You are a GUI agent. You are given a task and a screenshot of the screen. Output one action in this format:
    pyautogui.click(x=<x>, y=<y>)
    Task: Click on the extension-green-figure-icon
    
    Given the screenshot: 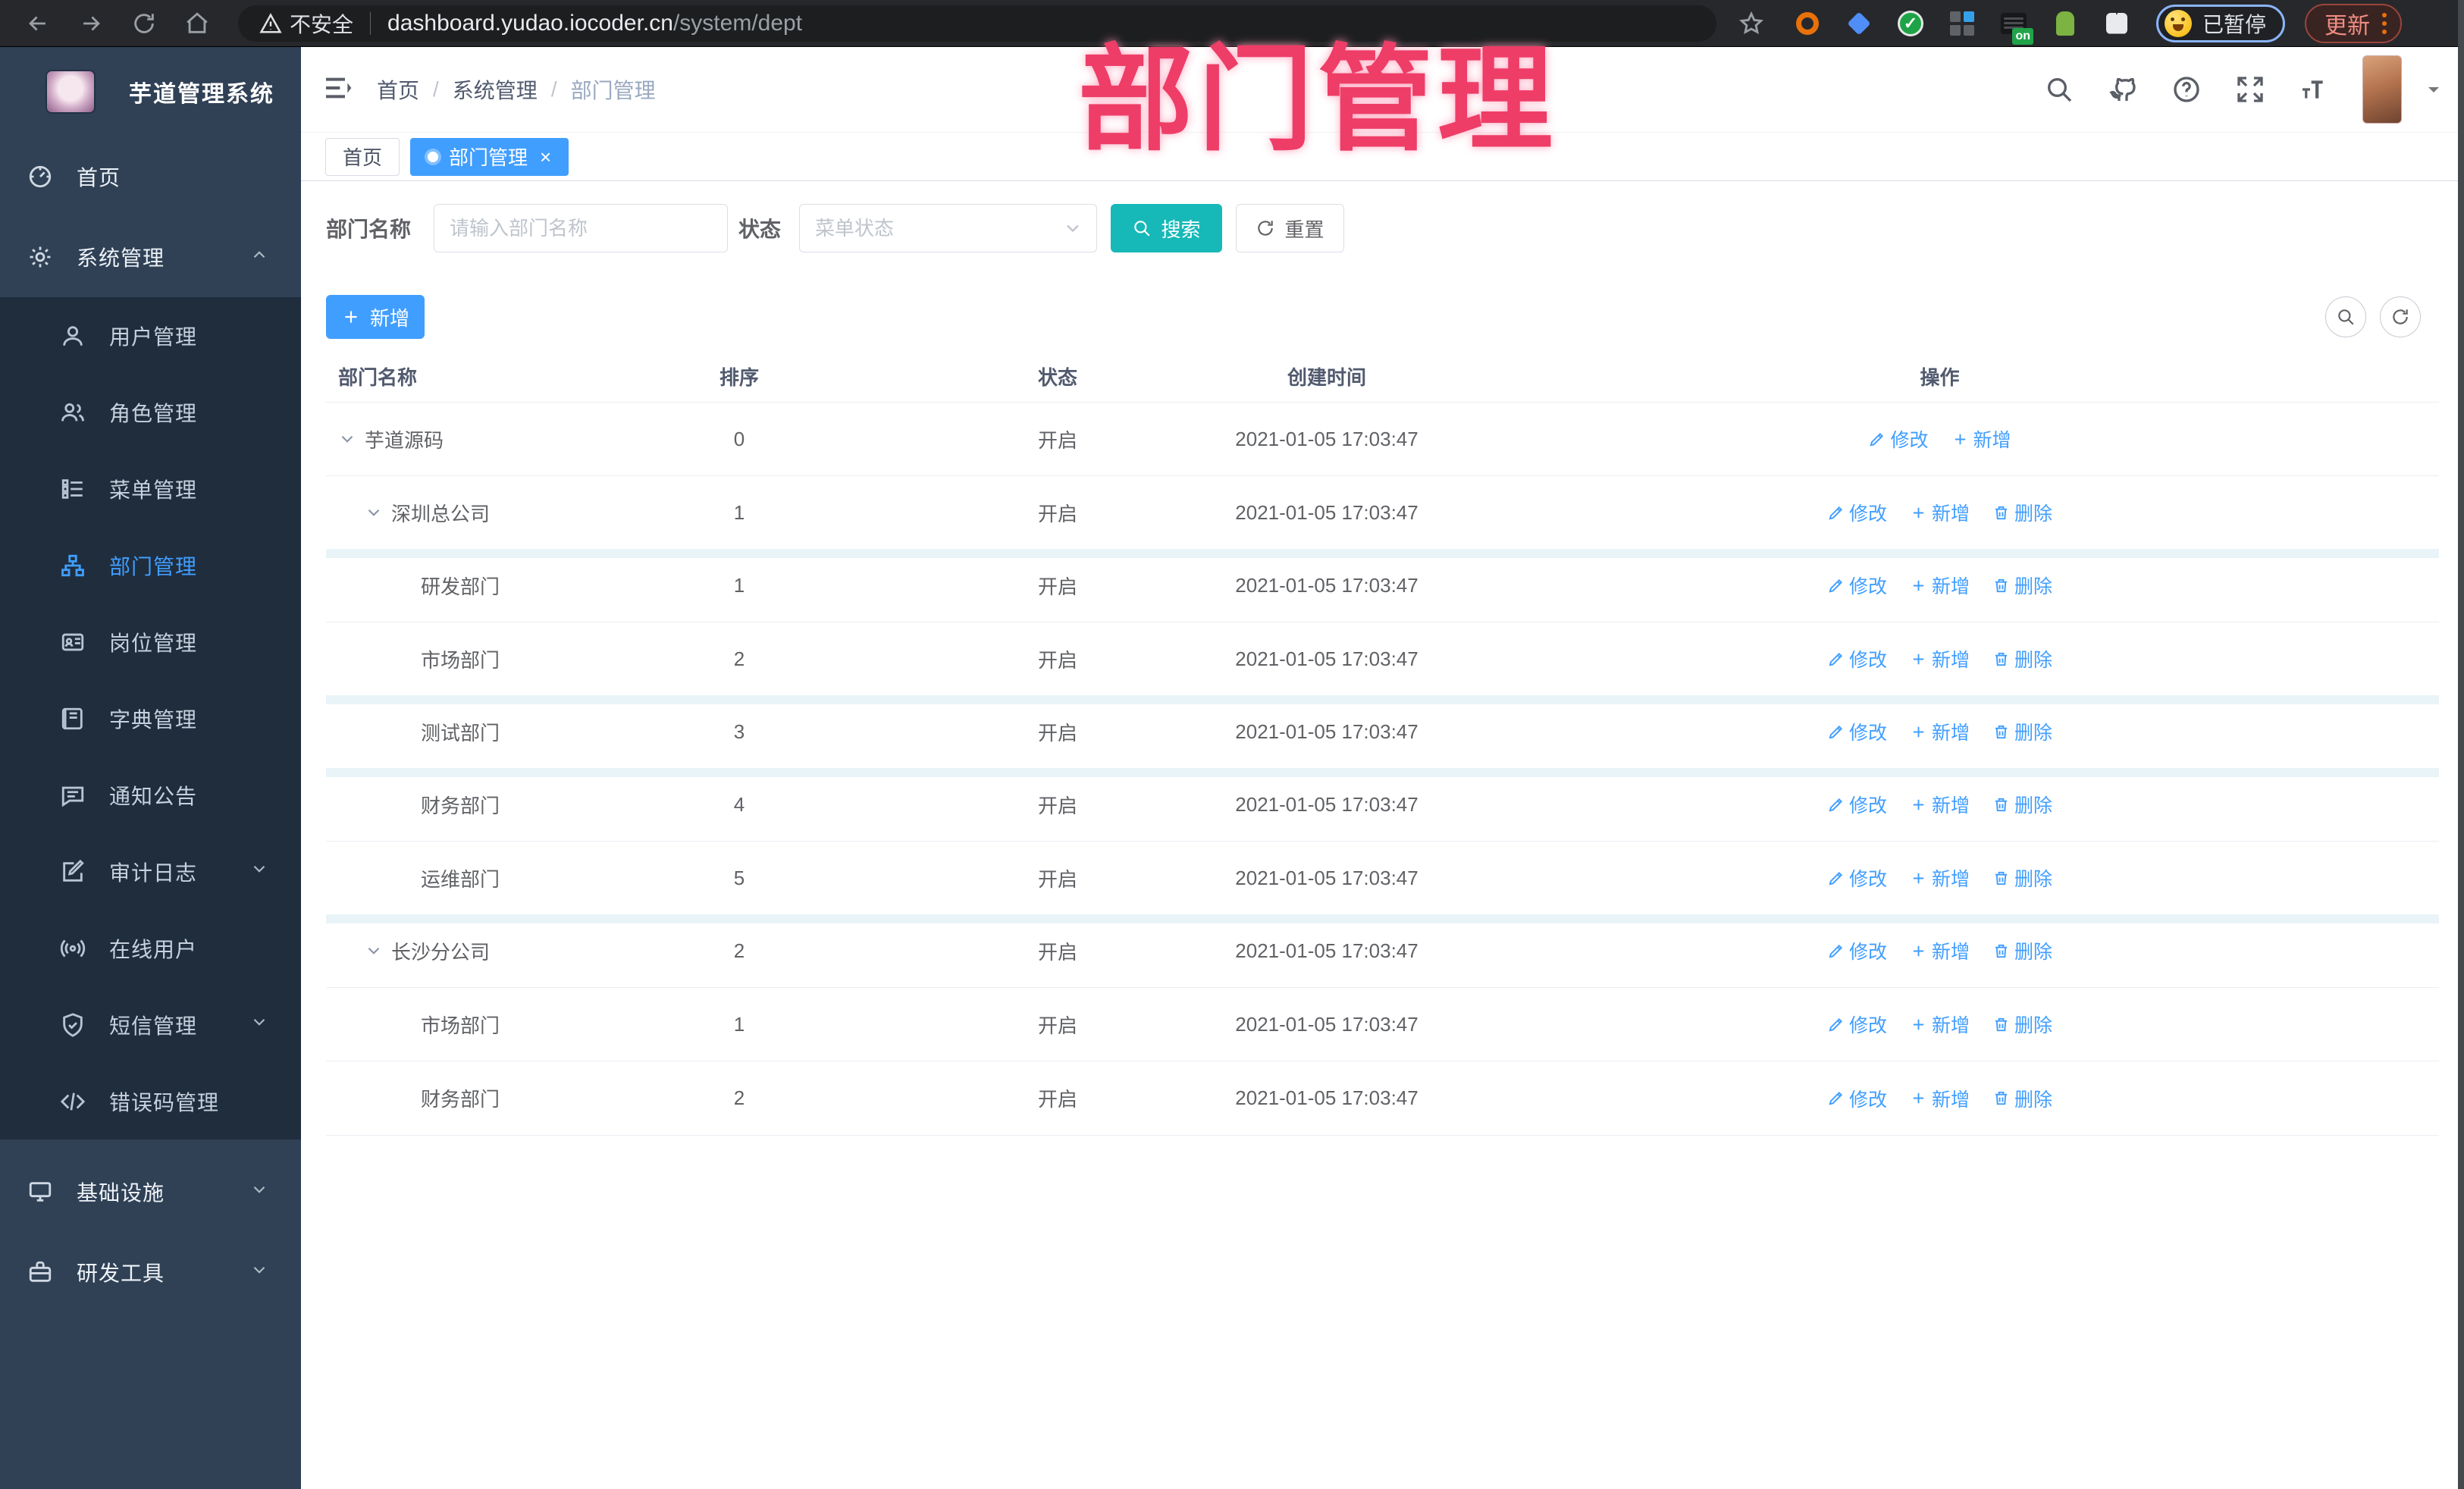 What is the action you would take?
    pyautogui.click(x=2066, y=23)
    